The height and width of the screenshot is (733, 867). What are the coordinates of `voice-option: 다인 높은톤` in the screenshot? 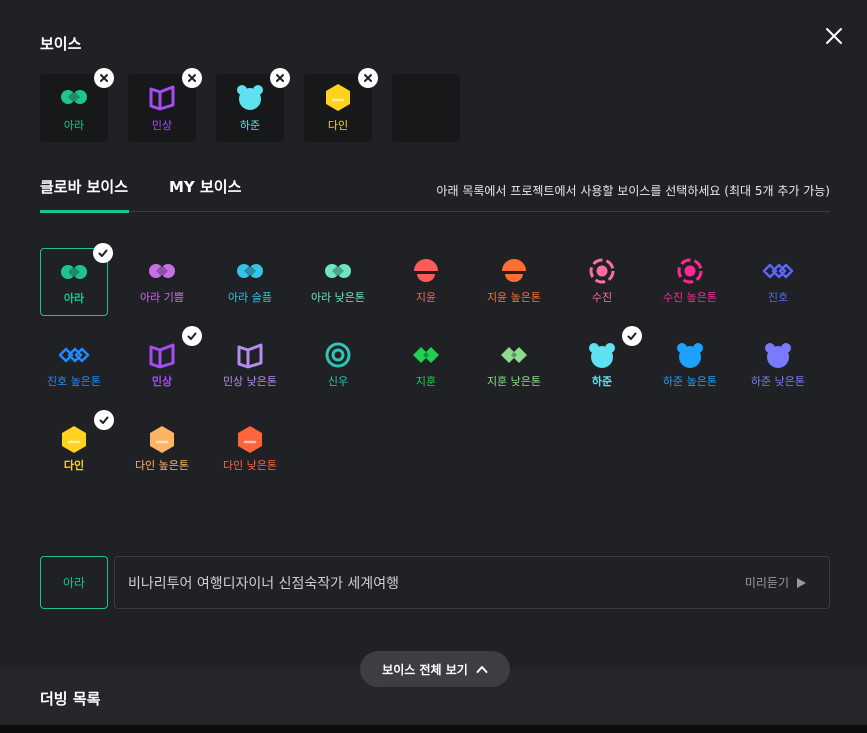 It's located at (162, 450).